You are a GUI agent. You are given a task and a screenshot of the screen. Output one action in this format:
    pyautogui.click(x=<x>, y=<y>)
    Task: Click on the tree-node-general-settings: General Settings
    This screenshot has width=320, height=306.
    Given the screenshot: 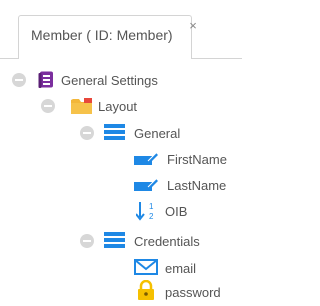 What is the action you would take?
    pyautogui.click(x=121, y=80)
    